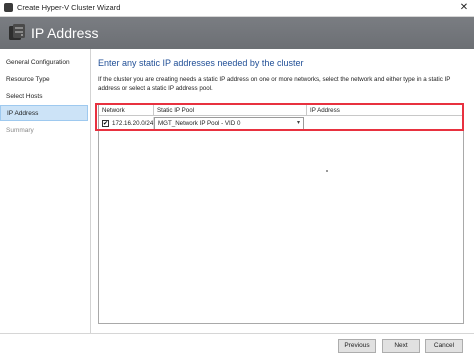 The height and width of the screenshot is (356, 474). I want to click on previous-button: Previous, so click(357, 346).